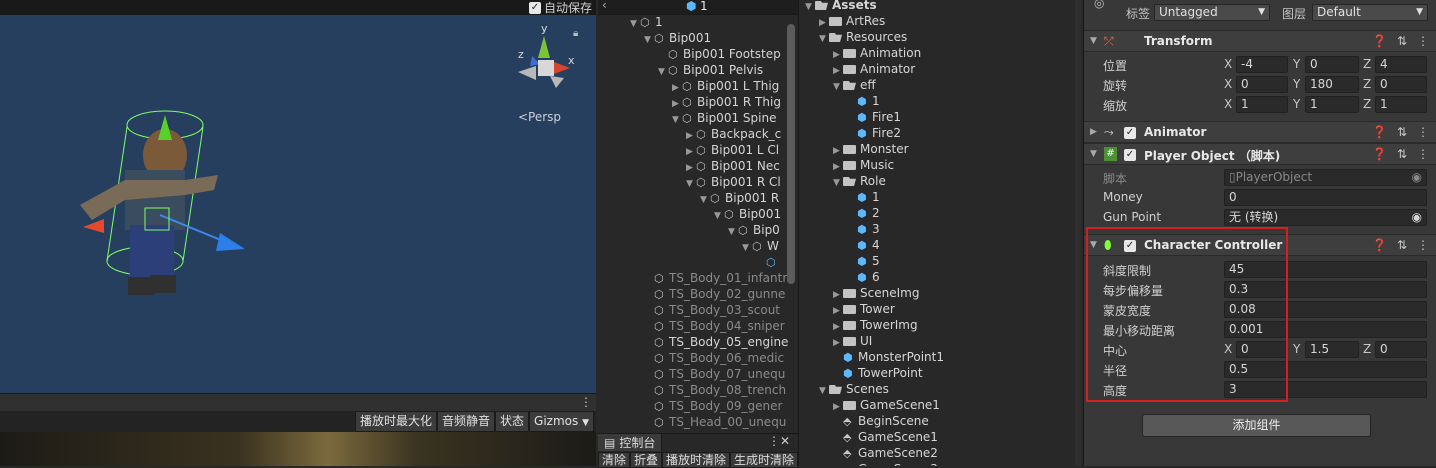  Describe the element at coordinates (561, 421) in the screenshot. I see `gizmos-button: Gizmos ▼` at that location.